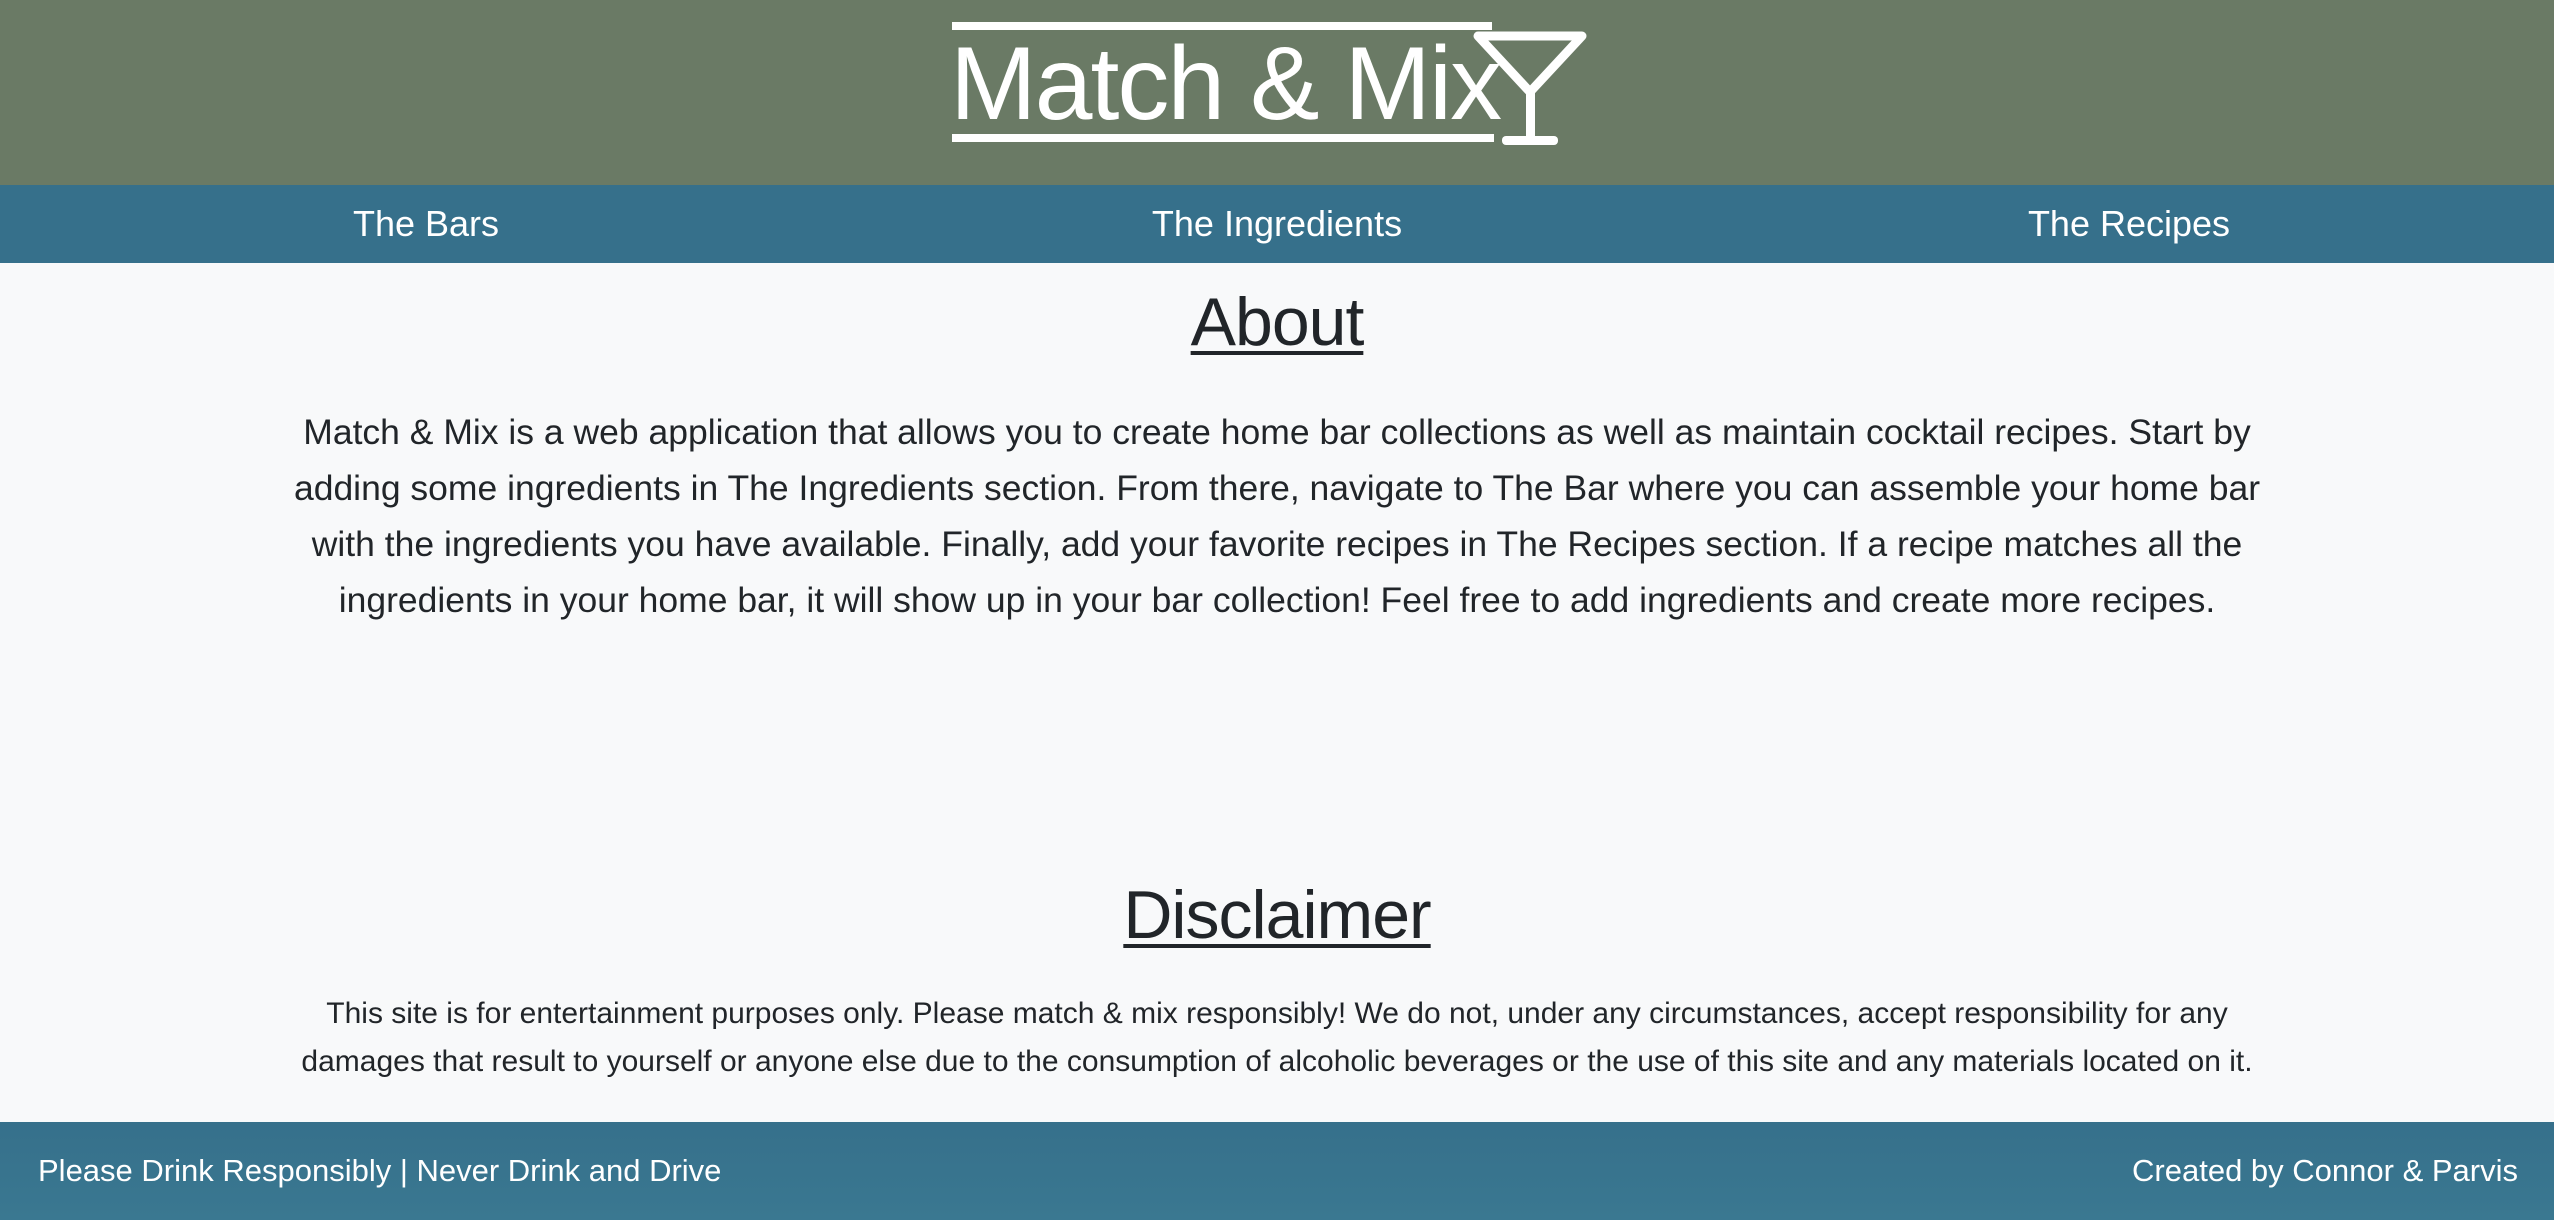 The width and height of the screenshot is (2554, 1220). Describe the element at coordinates (2129, 224) in the screenshot. I see `nav-item-recipes: The Recipes` at that location.